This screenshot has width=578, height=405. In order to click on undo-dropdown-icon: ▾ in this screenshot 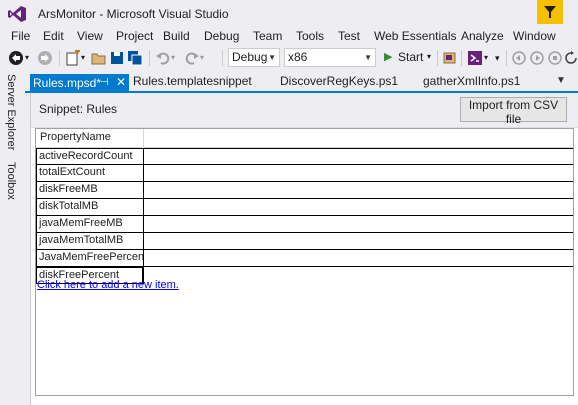, I will do `click(173, 61)`.